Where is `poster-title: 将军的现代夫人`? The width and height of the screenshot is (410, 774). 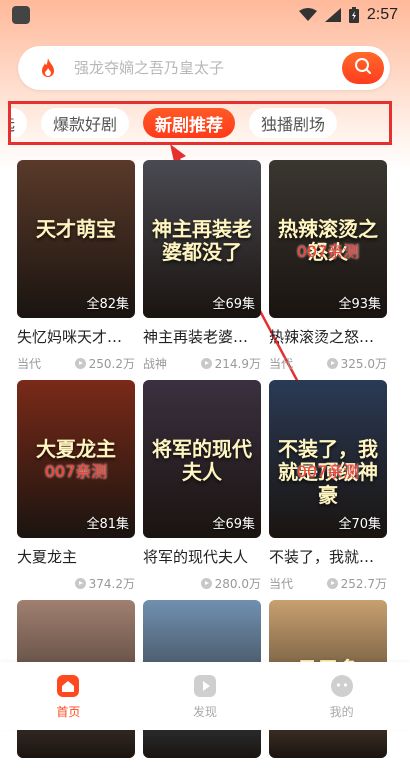
poster-title: 将军的现代夫人 is located at coordinates (202, 460).